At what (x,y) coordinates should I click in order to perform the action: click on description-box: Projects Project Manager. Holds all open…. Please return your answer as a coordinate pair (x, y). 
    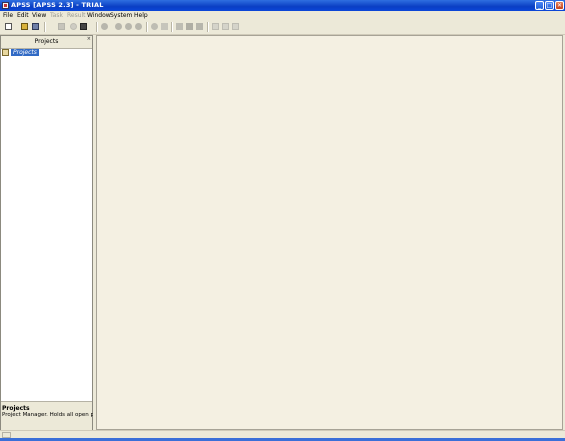
    Looking at the image, I should click on (57, 415).